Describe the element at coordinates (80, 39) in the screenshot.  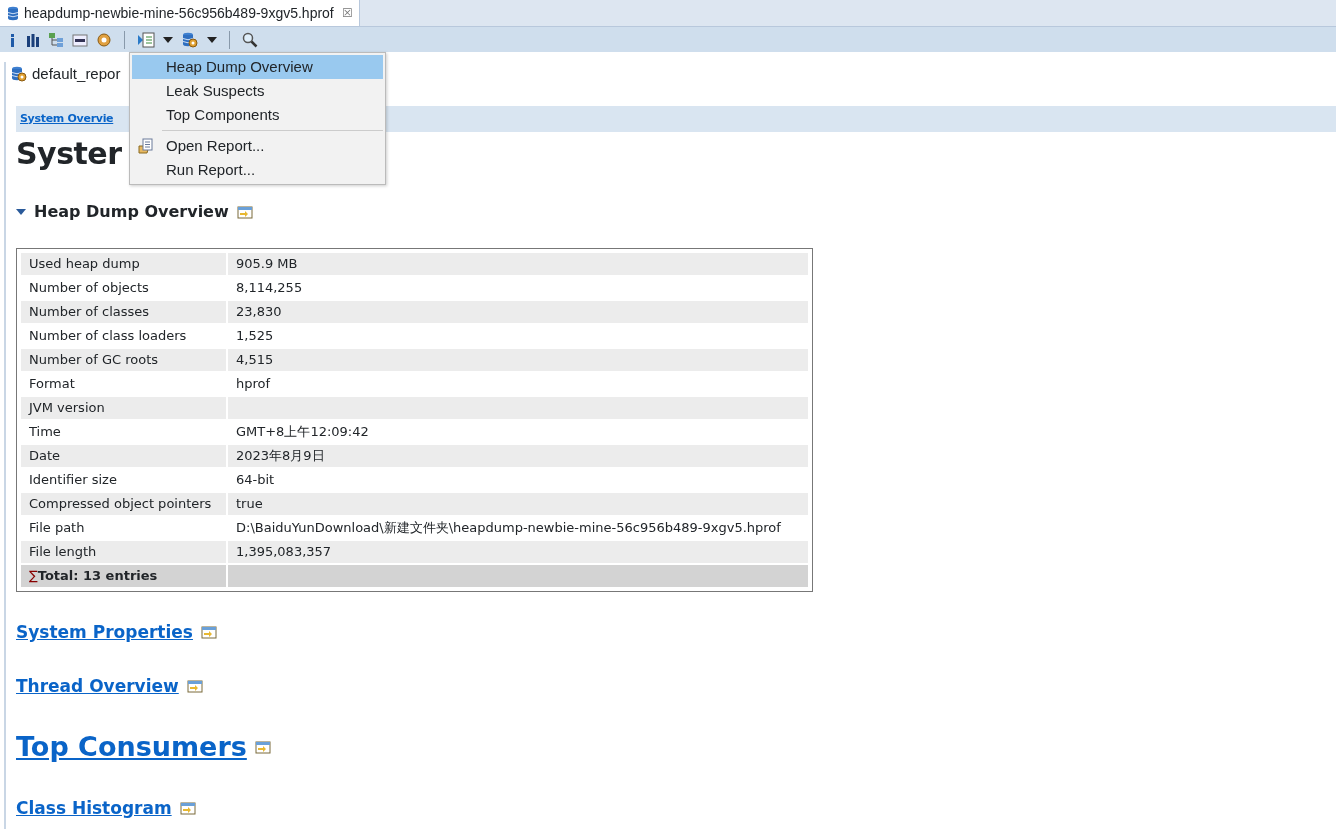
I see `query-icon` at that location.